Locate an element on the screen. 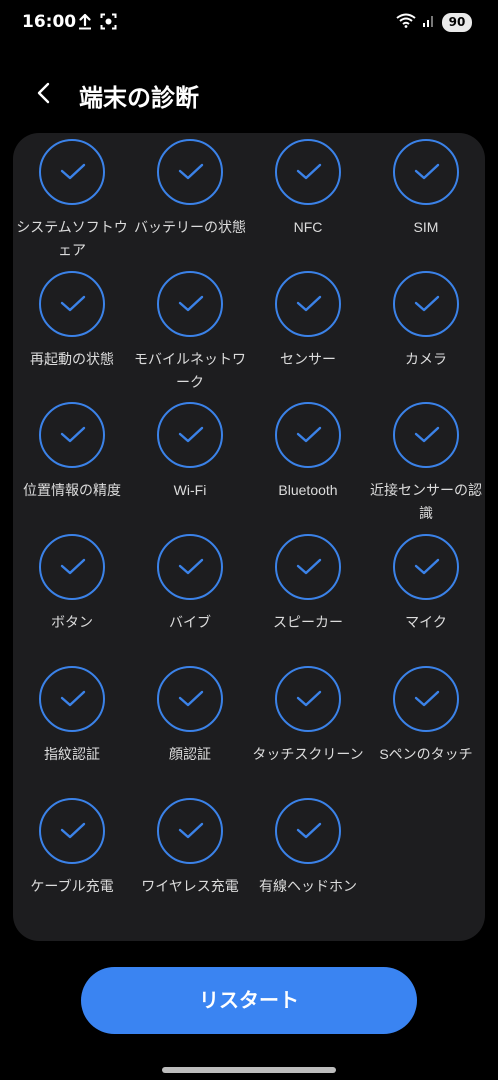 This screenshot has height=1080, width=498. diagnostic-label: ケーブル充電 is located at coordinates (72, 886).